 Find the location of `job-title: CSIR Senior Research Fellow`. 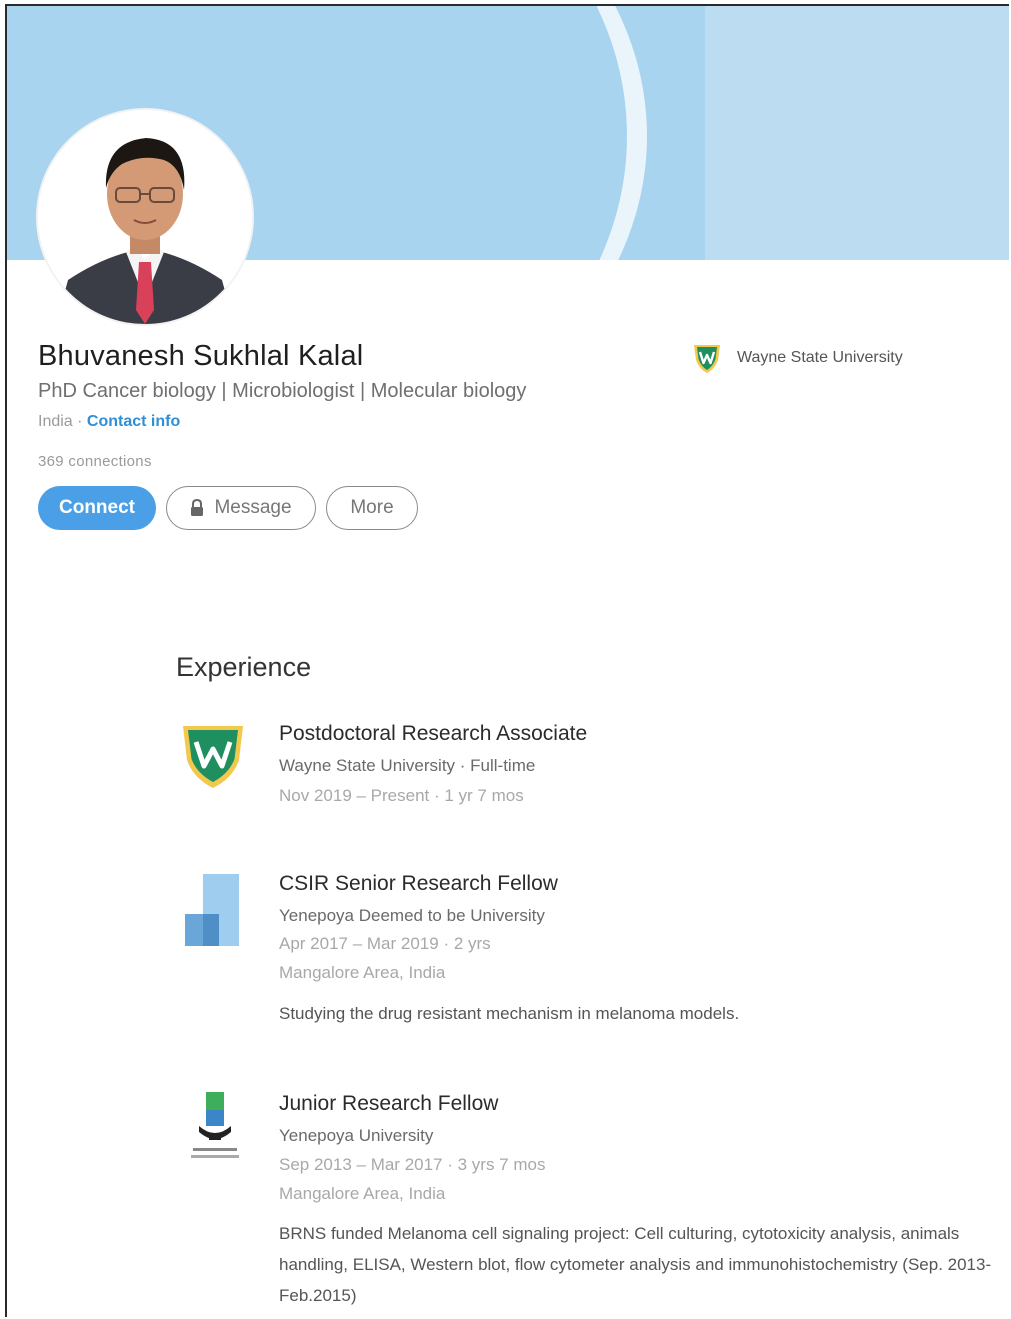

job-title: CSIR Senior Research Fellow is located at coordinates (418, 884).